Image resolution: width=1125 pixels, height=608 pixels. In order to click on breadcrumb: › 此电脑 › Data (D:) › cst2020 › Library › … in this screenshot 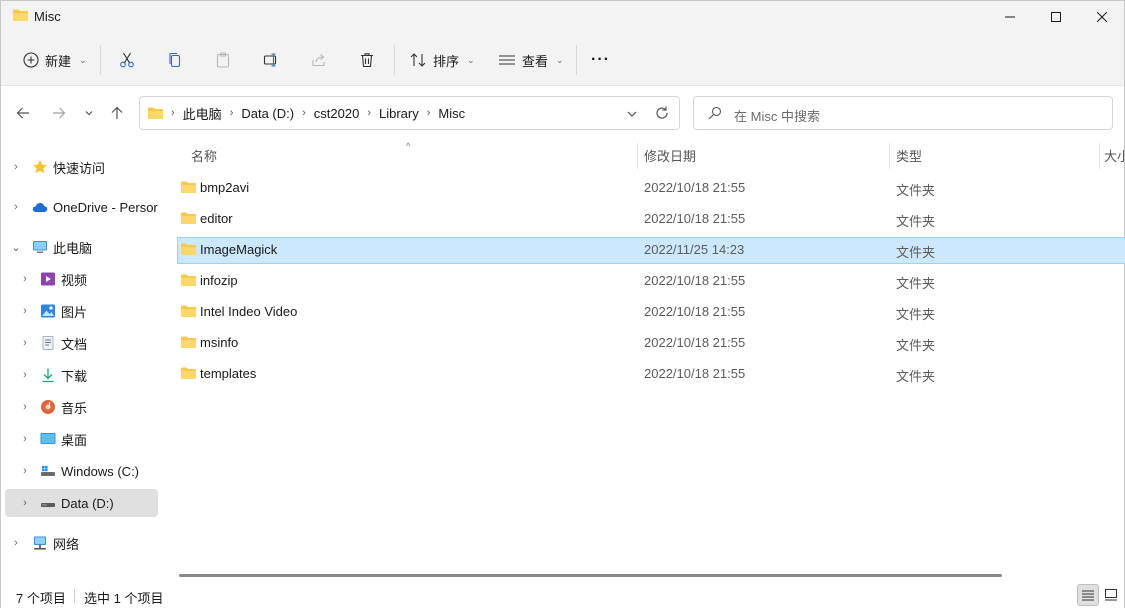, I will do `click(306, 113)`.